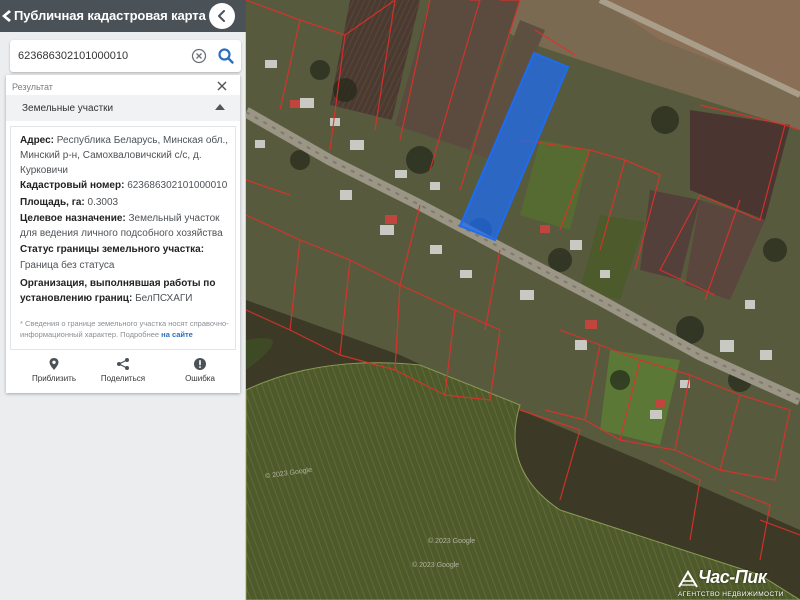  What do you see at coordinates (123, 364) in the screenshot?
I see `share-icon` at bounding box center [123, 364].